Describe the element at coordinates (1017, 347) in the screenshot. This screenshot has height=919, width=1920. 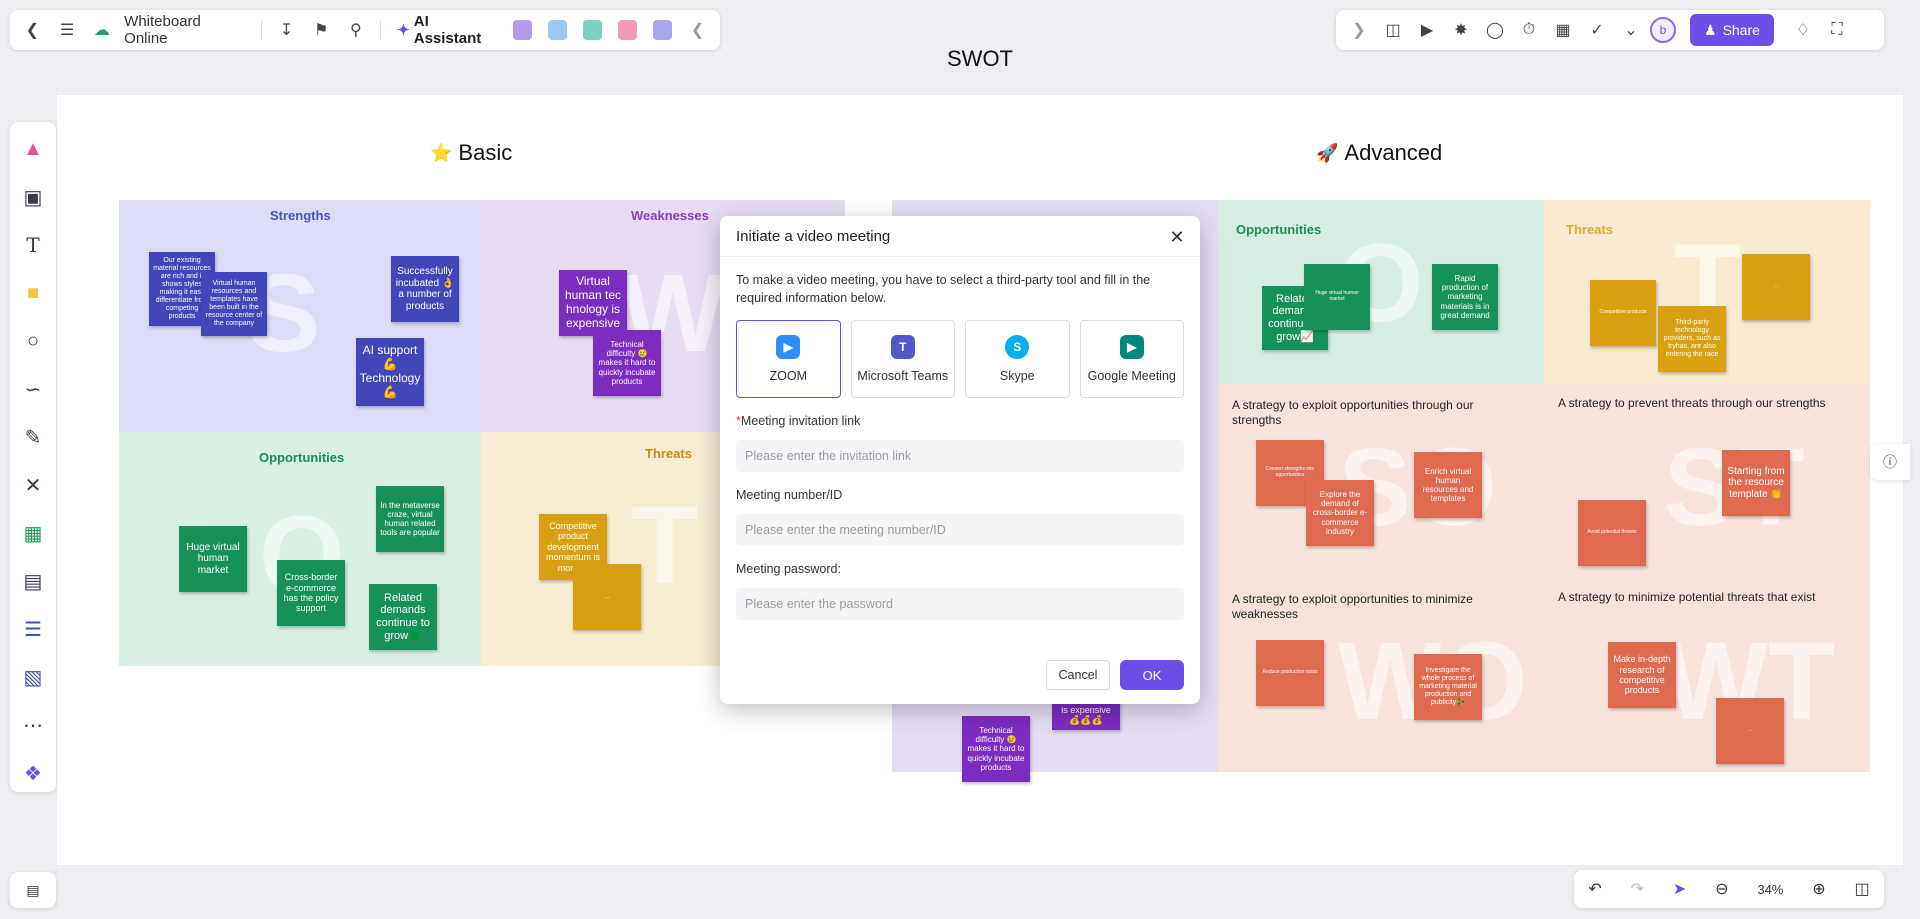
I see `skype-icon: S` at that location.